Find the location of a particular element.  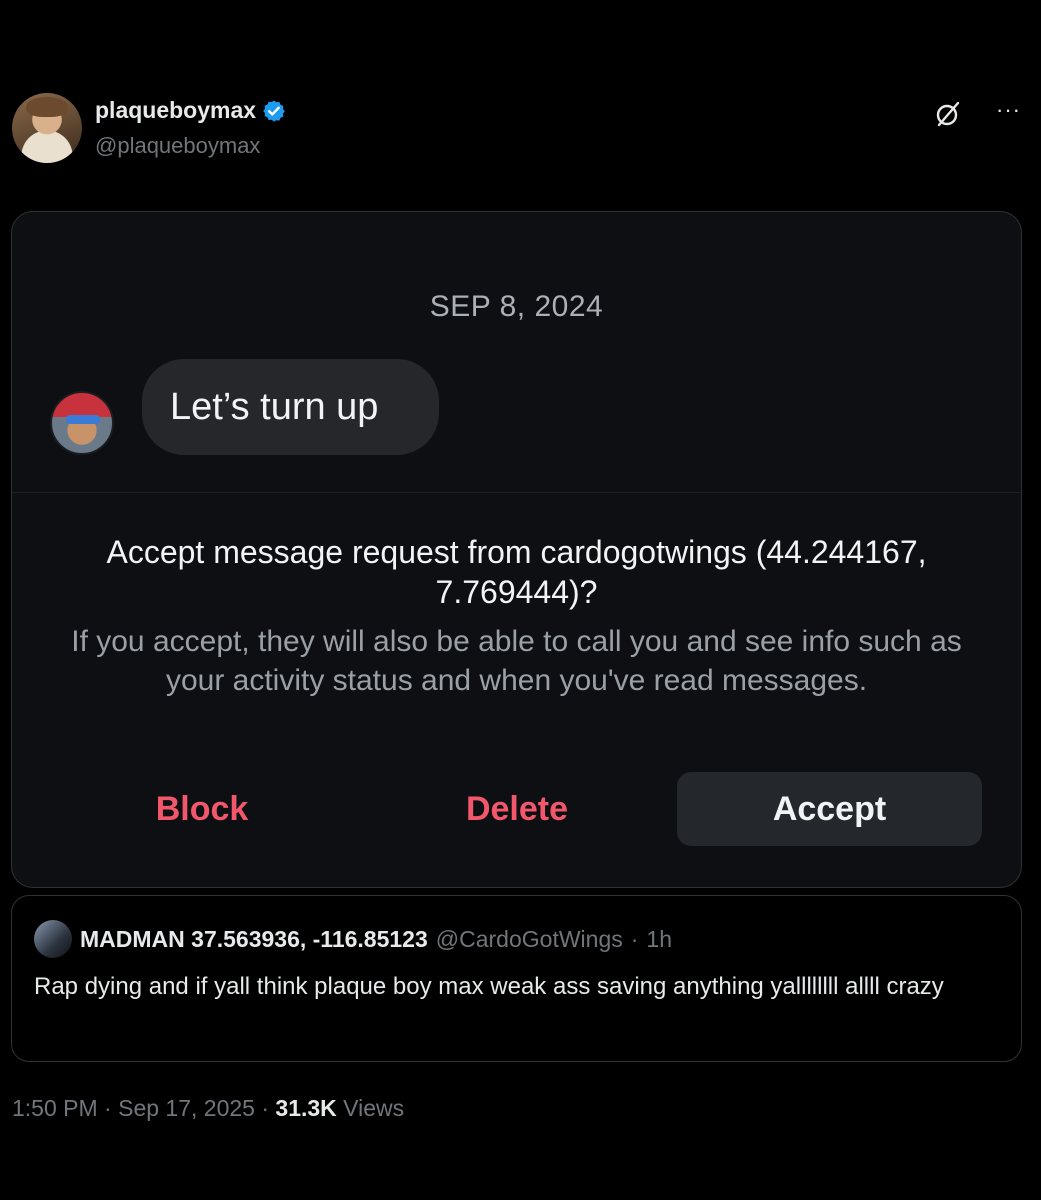

sender-avatar is located at coordinates (82, 423).